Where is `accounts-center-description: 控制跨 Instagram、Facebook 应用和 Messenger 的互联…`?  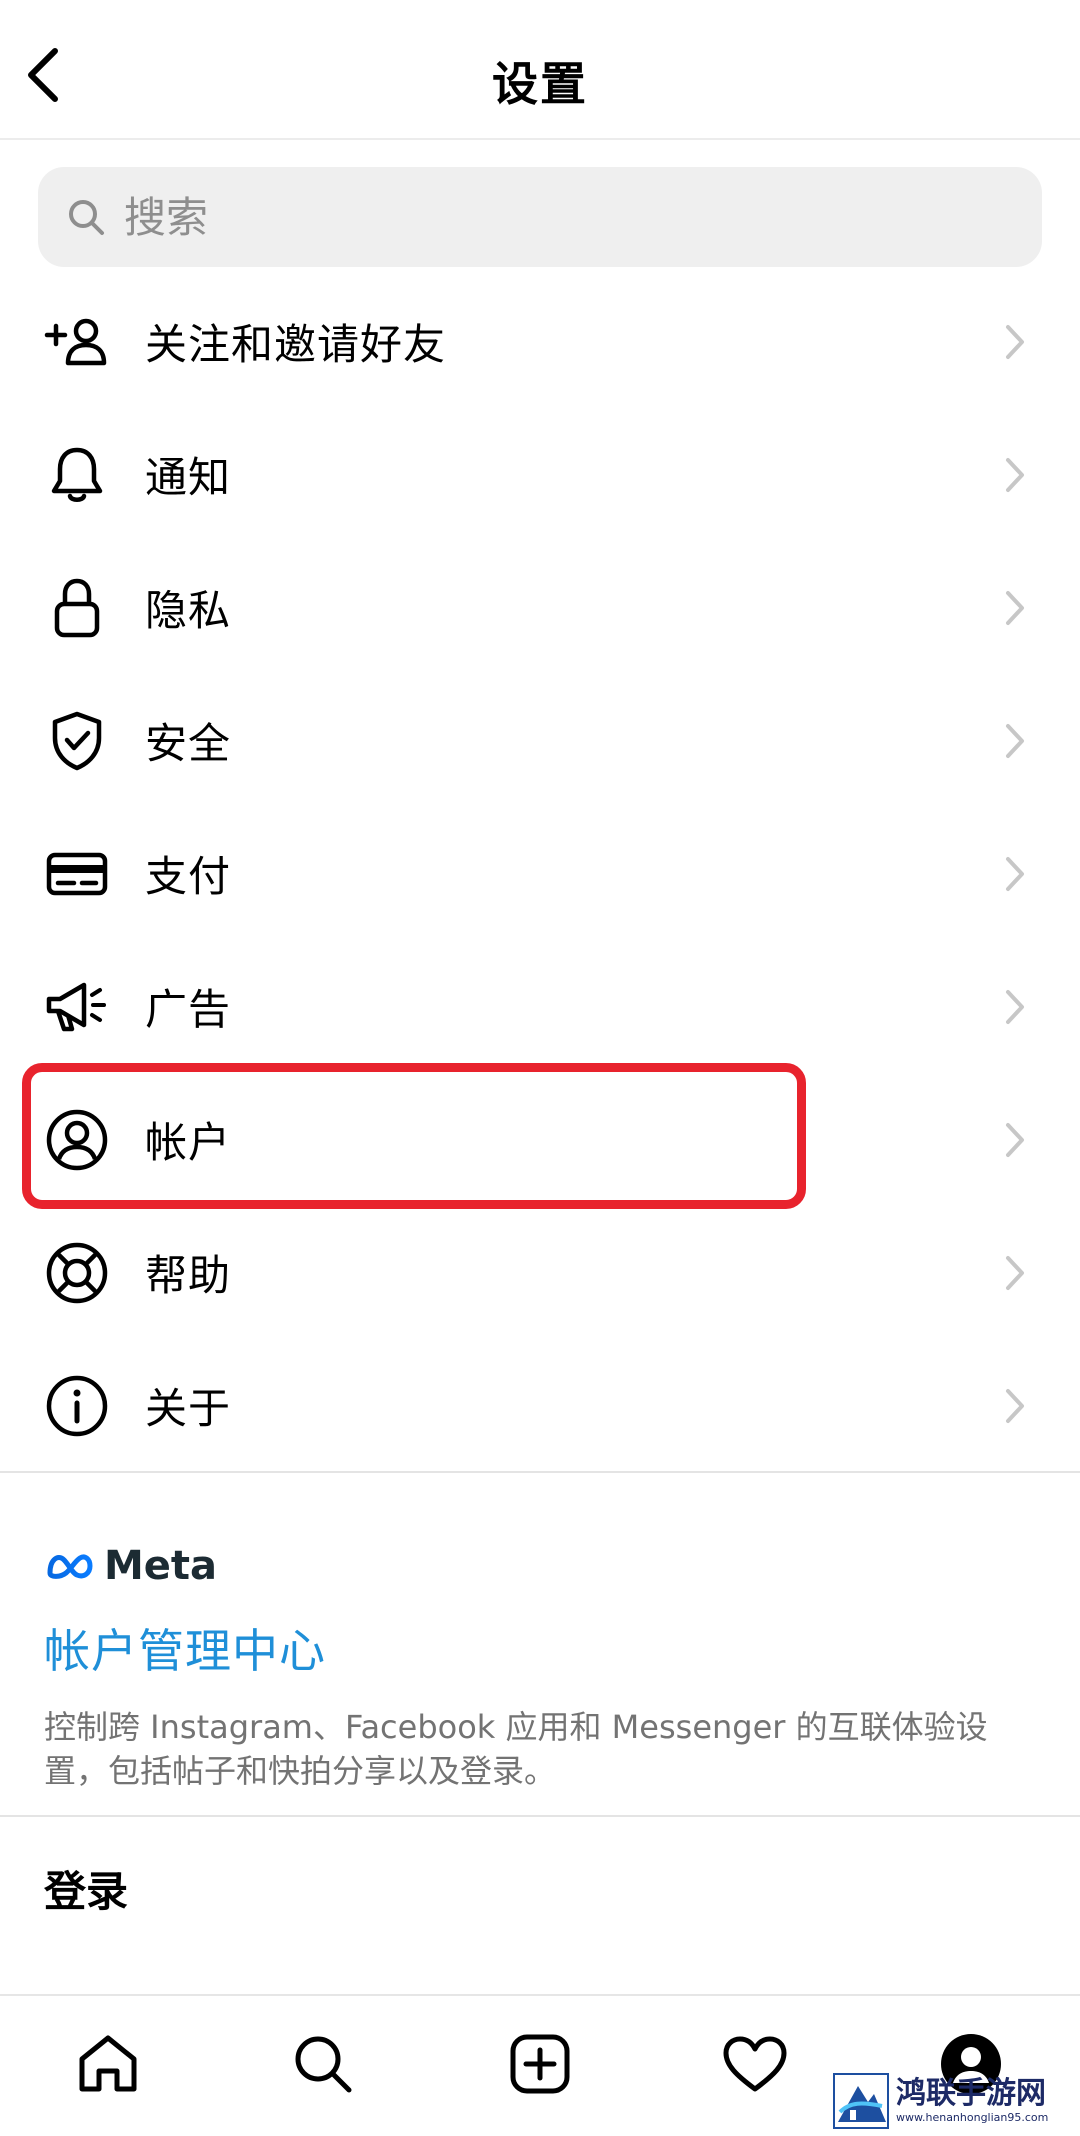
accounts-center-description: 控制跨 Instagram、Facebook 应用和 Messenger 的互联… is located at coordinates (516, 1749).